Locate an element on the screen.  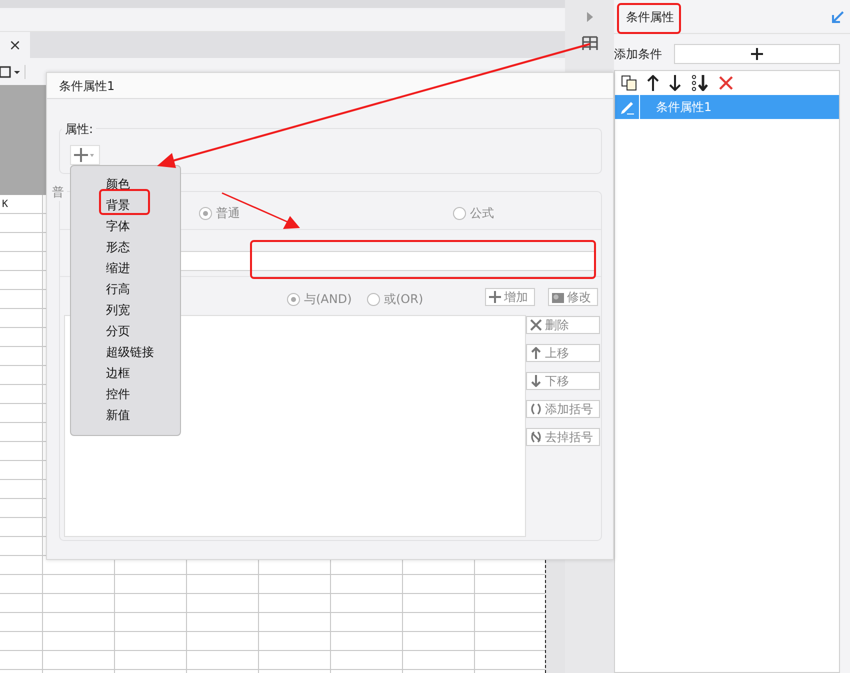
collapse-arrow-icon is located at coordinates (838, 16).